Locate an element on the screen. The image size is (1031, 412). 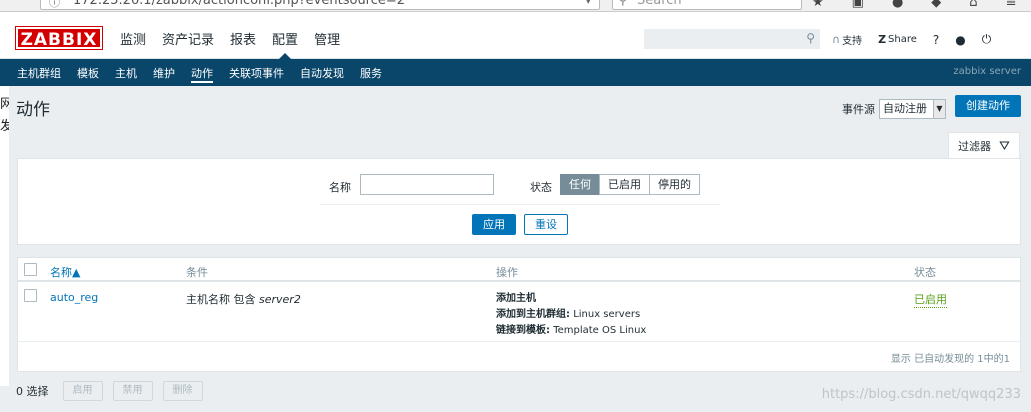
submenu-discovery: 自动发现 is located at coordinates (322, 74).